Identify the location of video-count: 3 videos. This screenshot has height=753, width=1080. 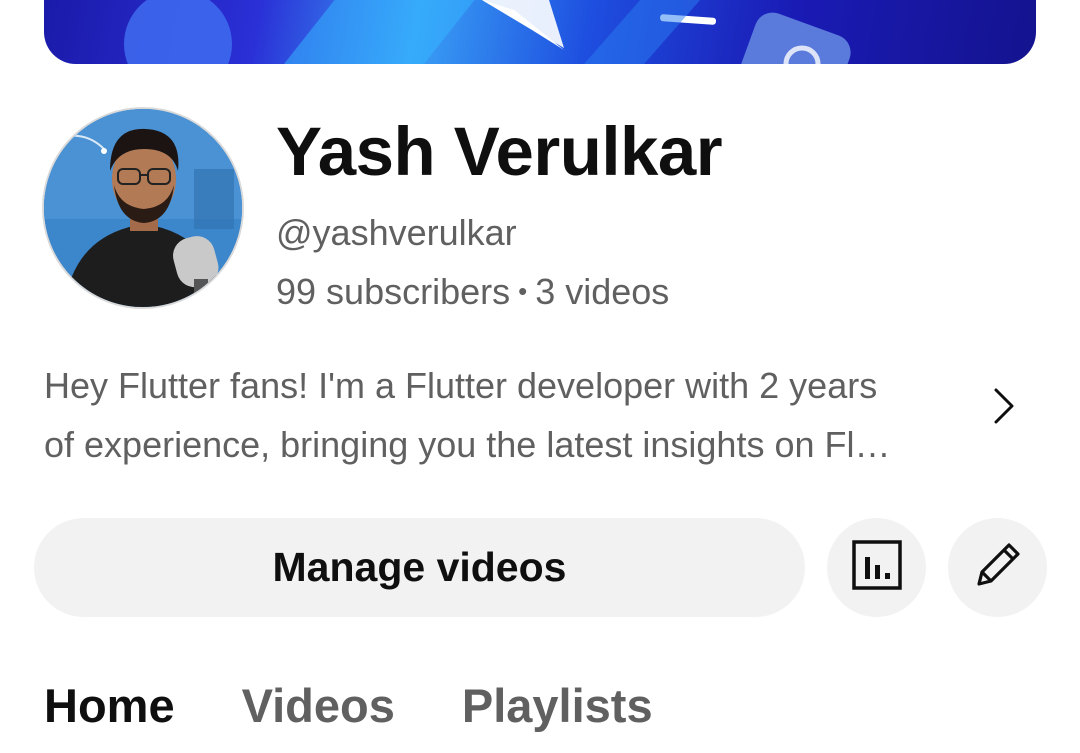
(602, 291).